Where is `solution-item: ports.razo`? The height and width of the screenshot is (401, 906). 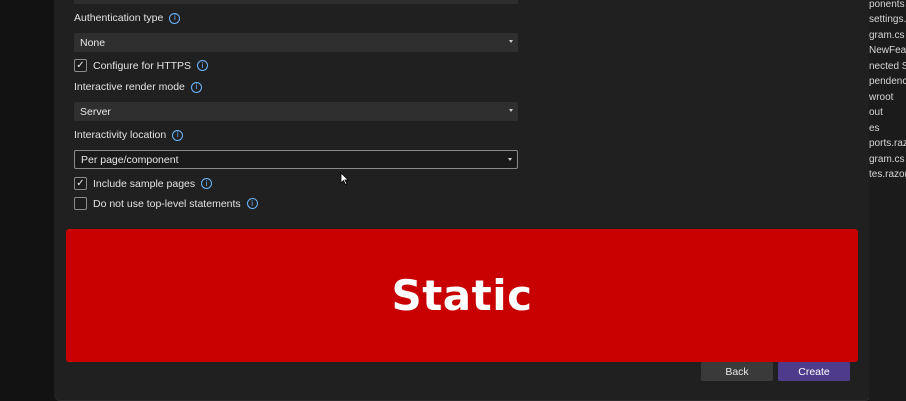
solution-item: ports.razo is located at coordinates (887, 143).